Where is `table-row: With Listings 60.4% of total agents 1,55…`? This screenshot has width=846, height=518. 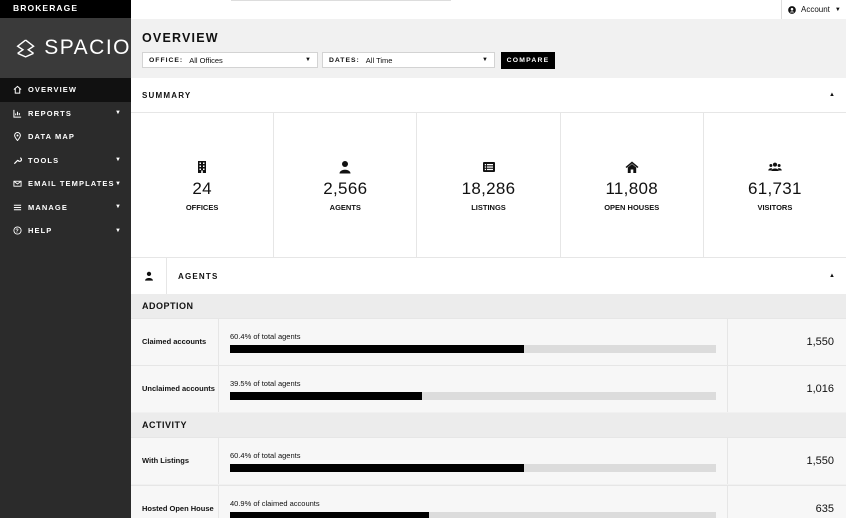 table-row: With Listings 60.4% of total agents 1,55… is located at coordinates (488, 460).